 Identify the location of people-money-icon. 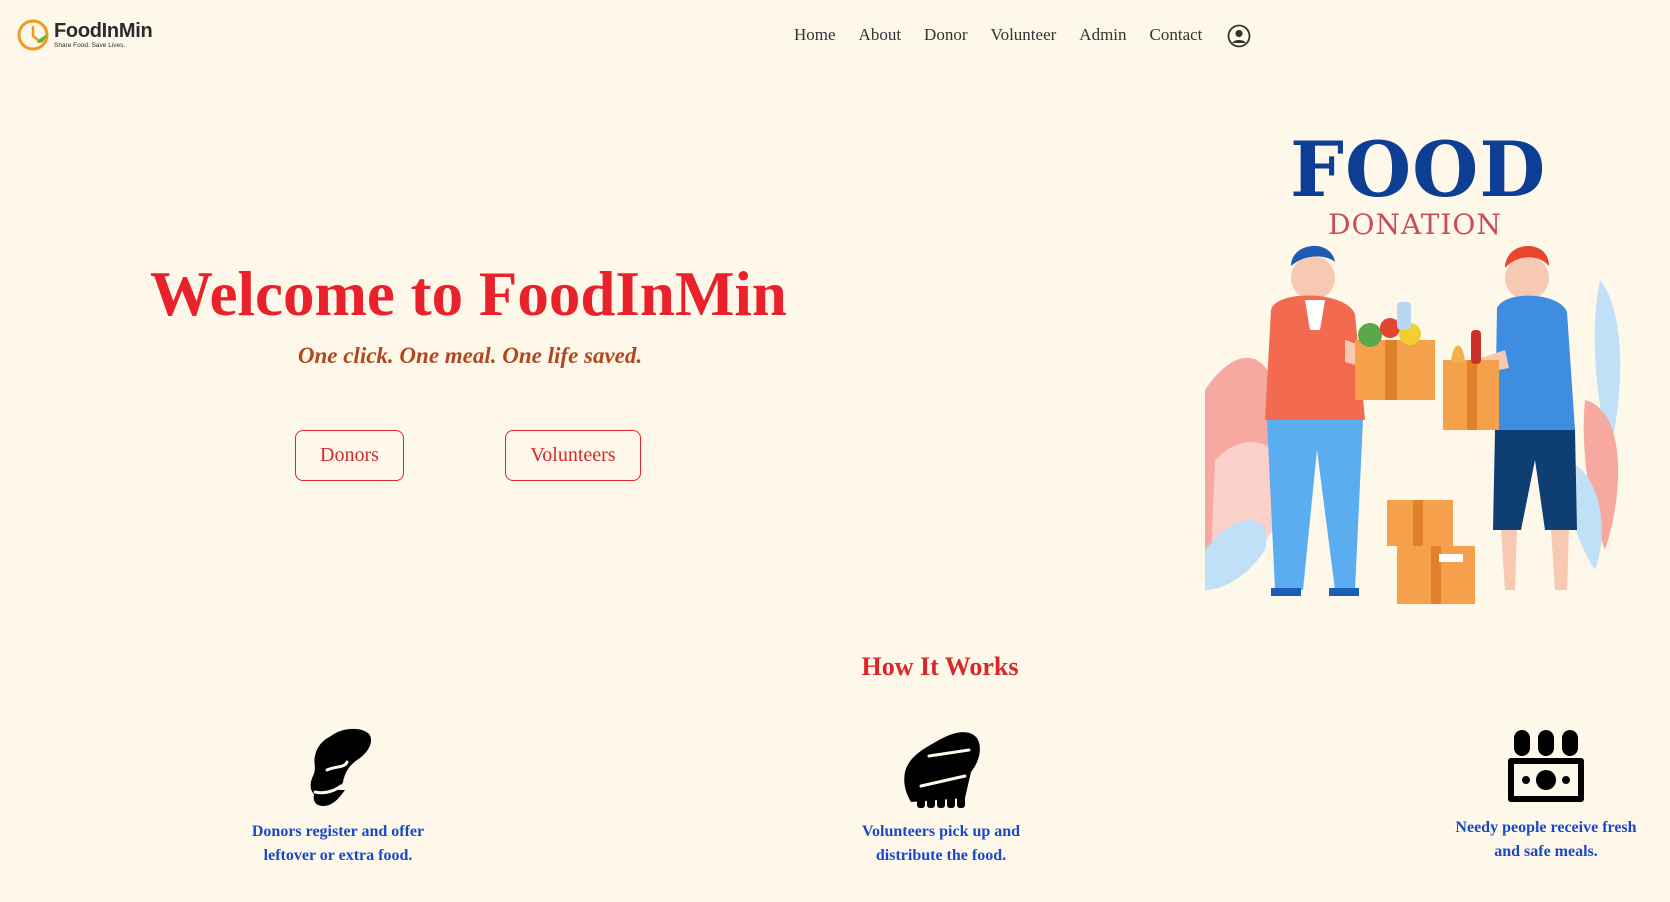
(1546, 766).